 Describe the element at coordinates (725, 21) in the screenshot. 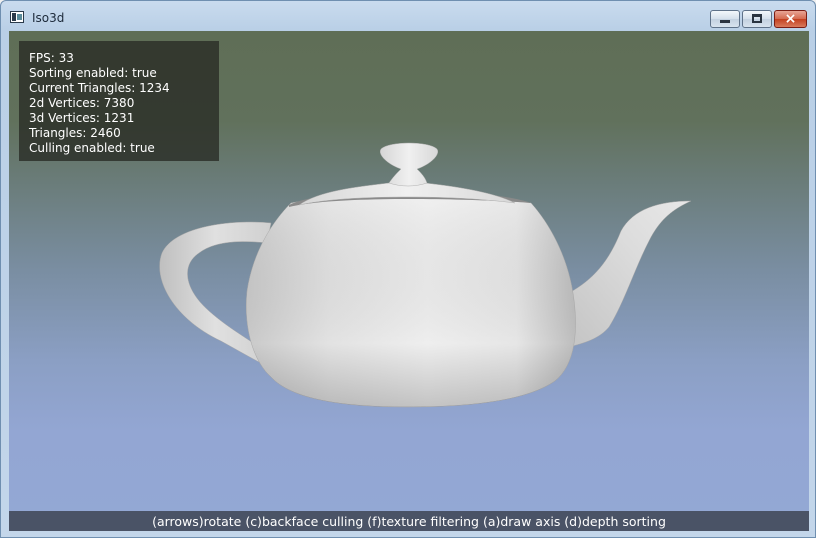

I see `minimize-icon` at that location.